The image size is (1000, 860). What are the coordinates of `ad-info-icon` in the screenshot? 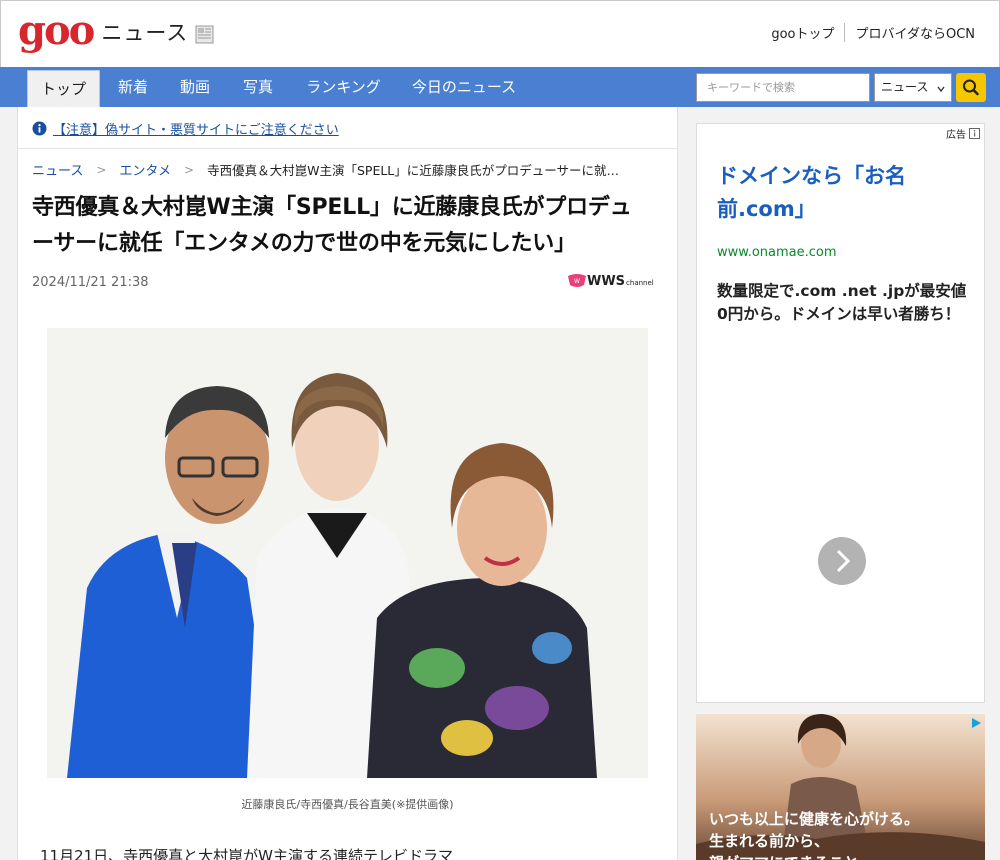 It's located at (974, 133).